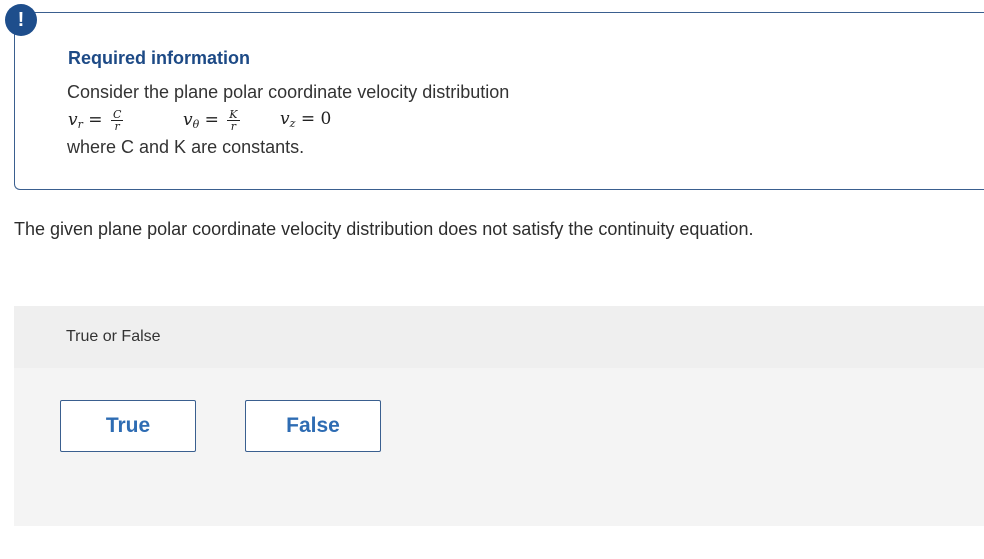 This screenshot has height=559, width=984. I want to click on formula-vr: vr = Cr, so click(96, 120).